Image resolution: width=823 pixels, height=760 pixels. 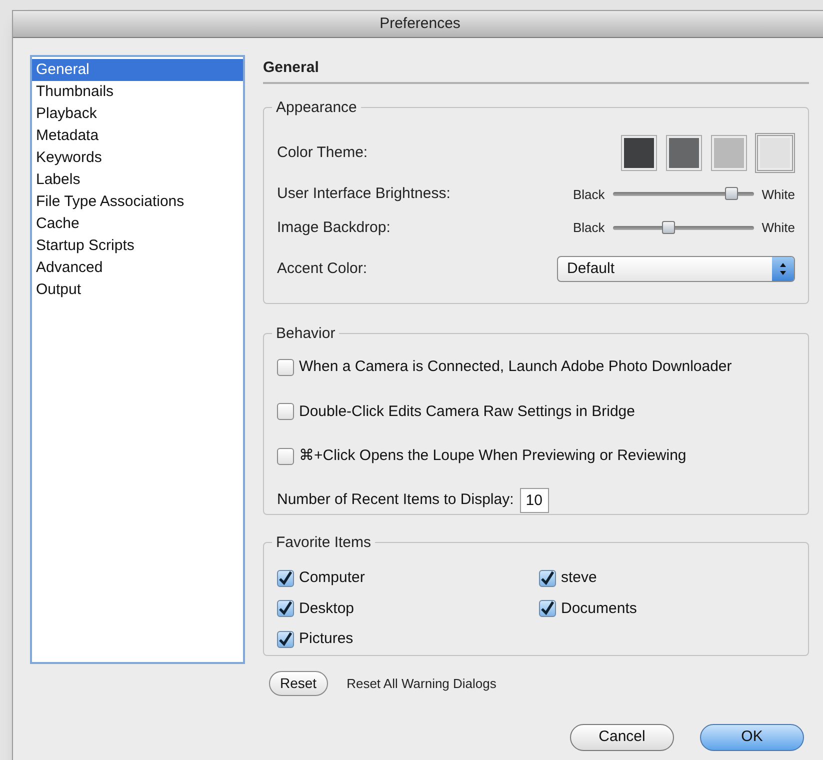 I want to click on recent-items-field: 10, so click(x=534, y=500).